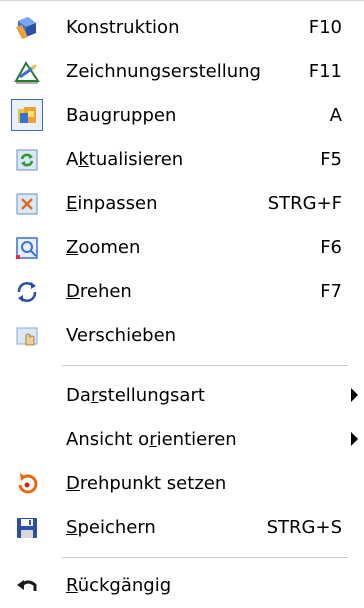 This screenshot has width=364, height=608. Describe the element at coordinates (325, 71) in the screenshot. I see `menu-item-shortcut: F11` at that location.